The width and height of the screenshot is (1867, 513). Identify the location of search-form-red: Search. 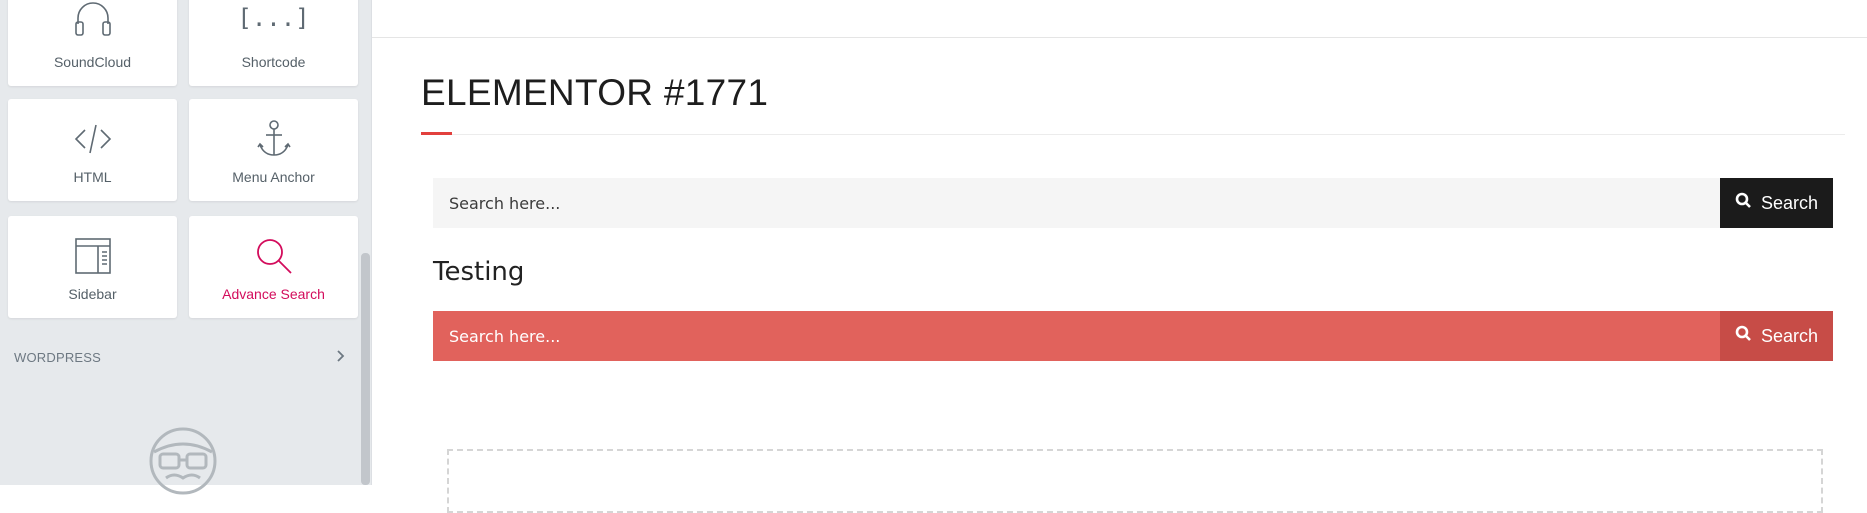
(1133, 336).